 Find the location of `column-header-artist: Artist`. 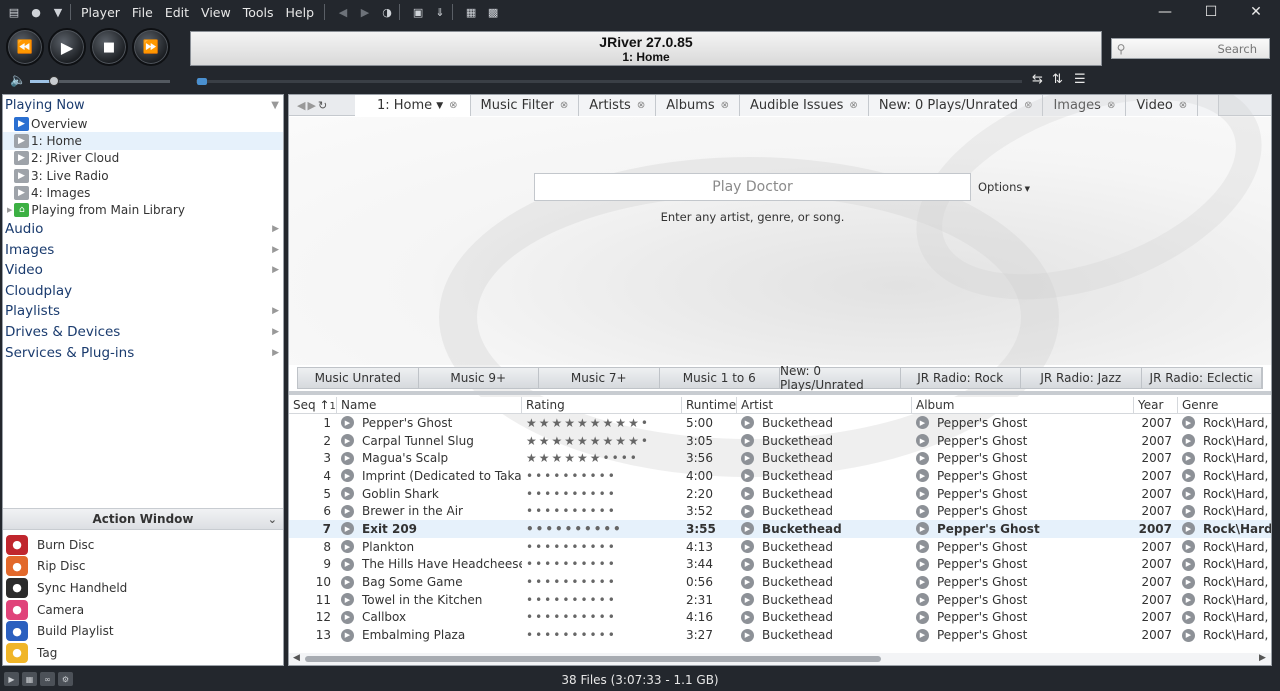

column-header-artist: Artist is located at coordinates (824, 405).